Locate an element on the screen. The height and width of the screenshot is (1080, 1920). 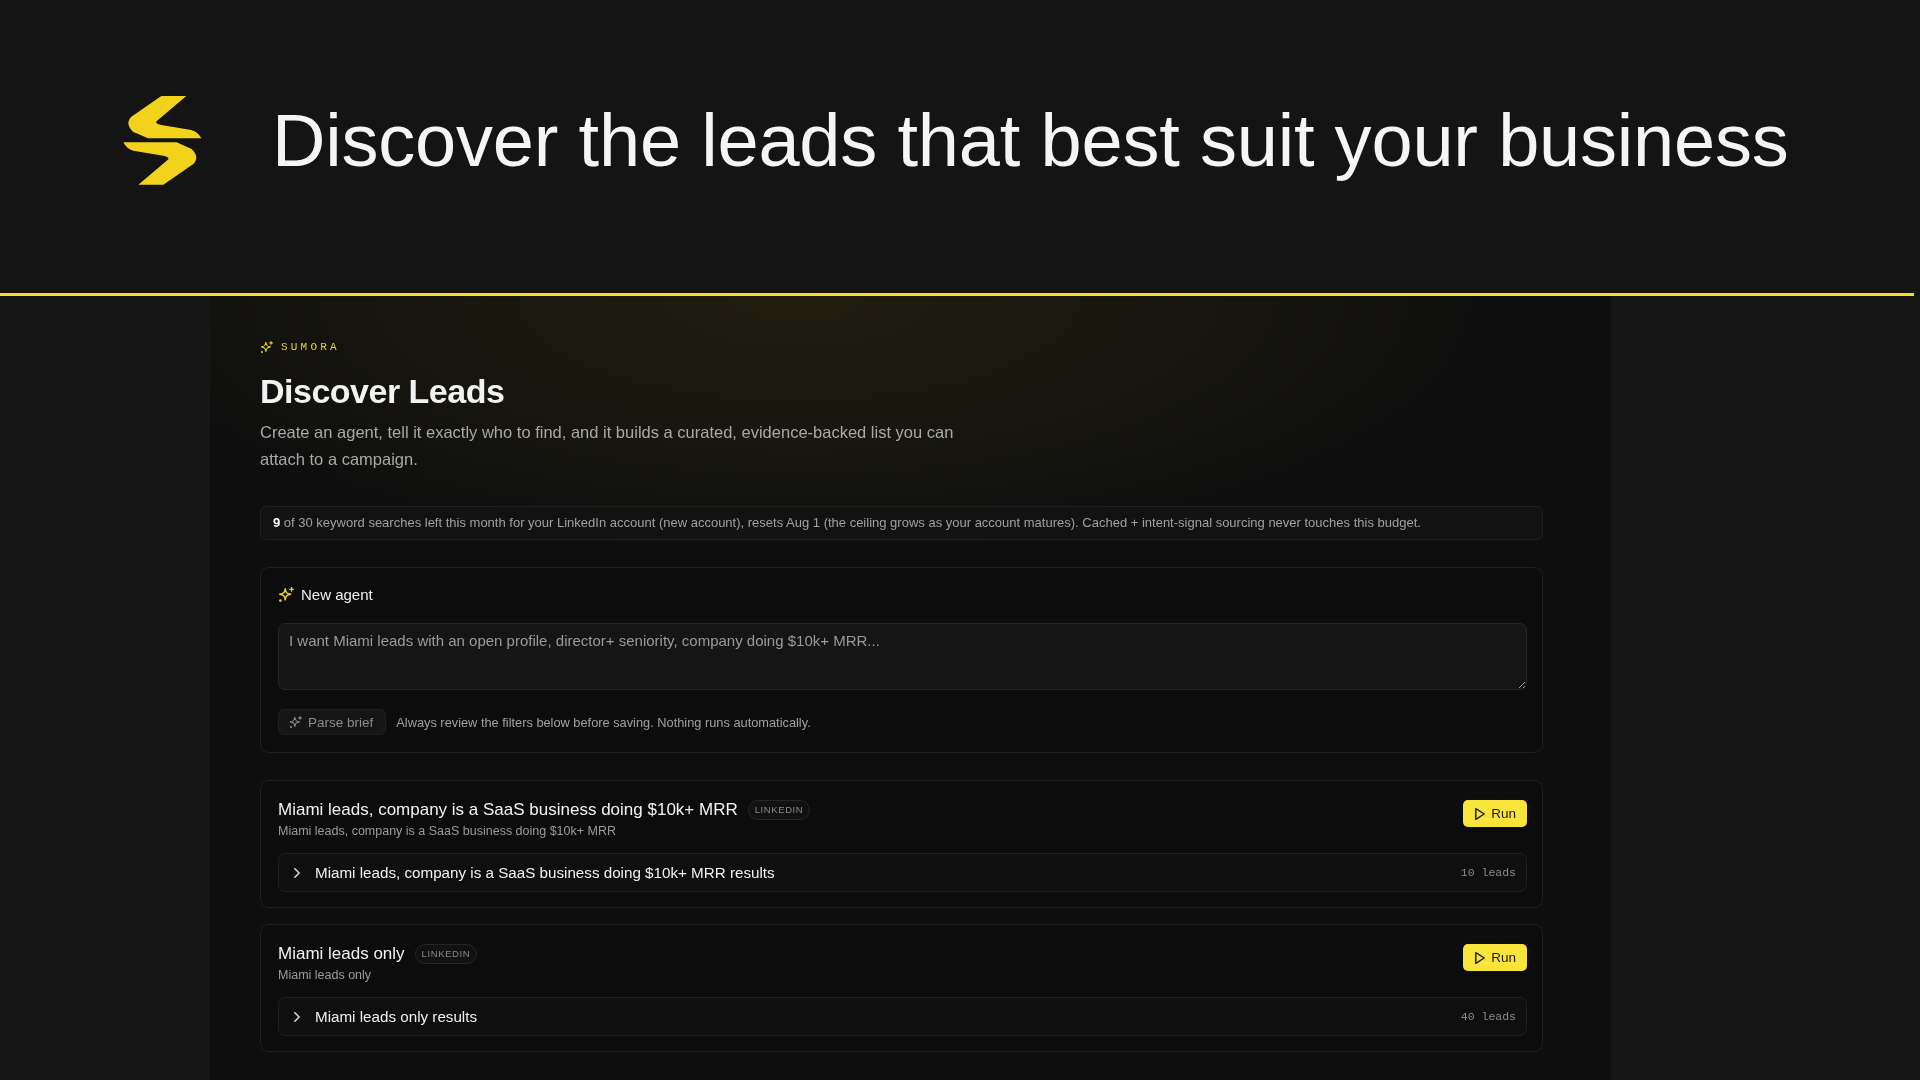
lead-count: 40 leads is located at coordinates (1488, 1016).